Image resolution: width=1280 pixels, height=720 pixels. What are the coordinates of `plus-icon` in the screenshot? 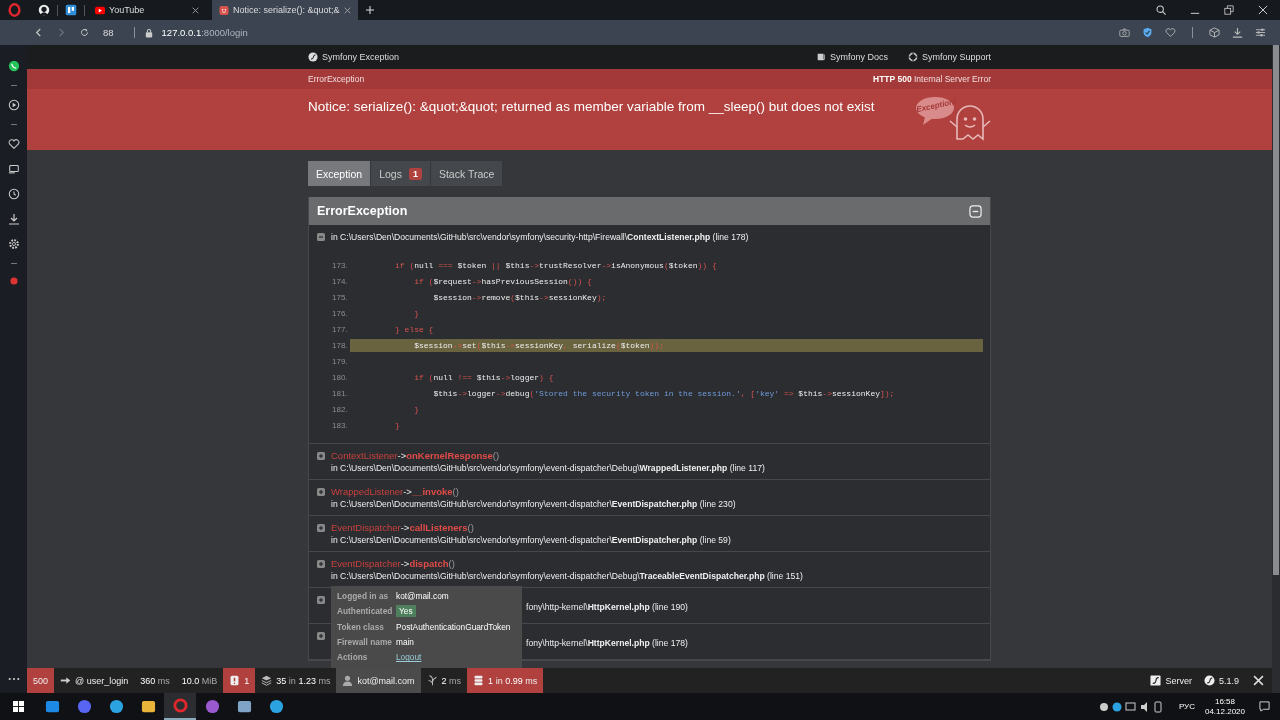 It's located at (369, 10).